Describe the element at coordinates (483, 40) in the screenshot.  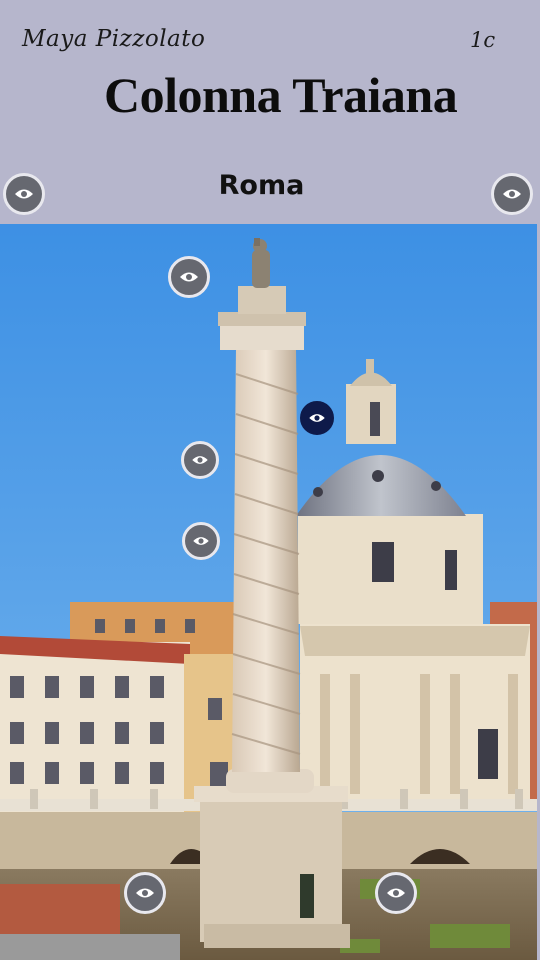
I see `class-label: 1c` at that location.